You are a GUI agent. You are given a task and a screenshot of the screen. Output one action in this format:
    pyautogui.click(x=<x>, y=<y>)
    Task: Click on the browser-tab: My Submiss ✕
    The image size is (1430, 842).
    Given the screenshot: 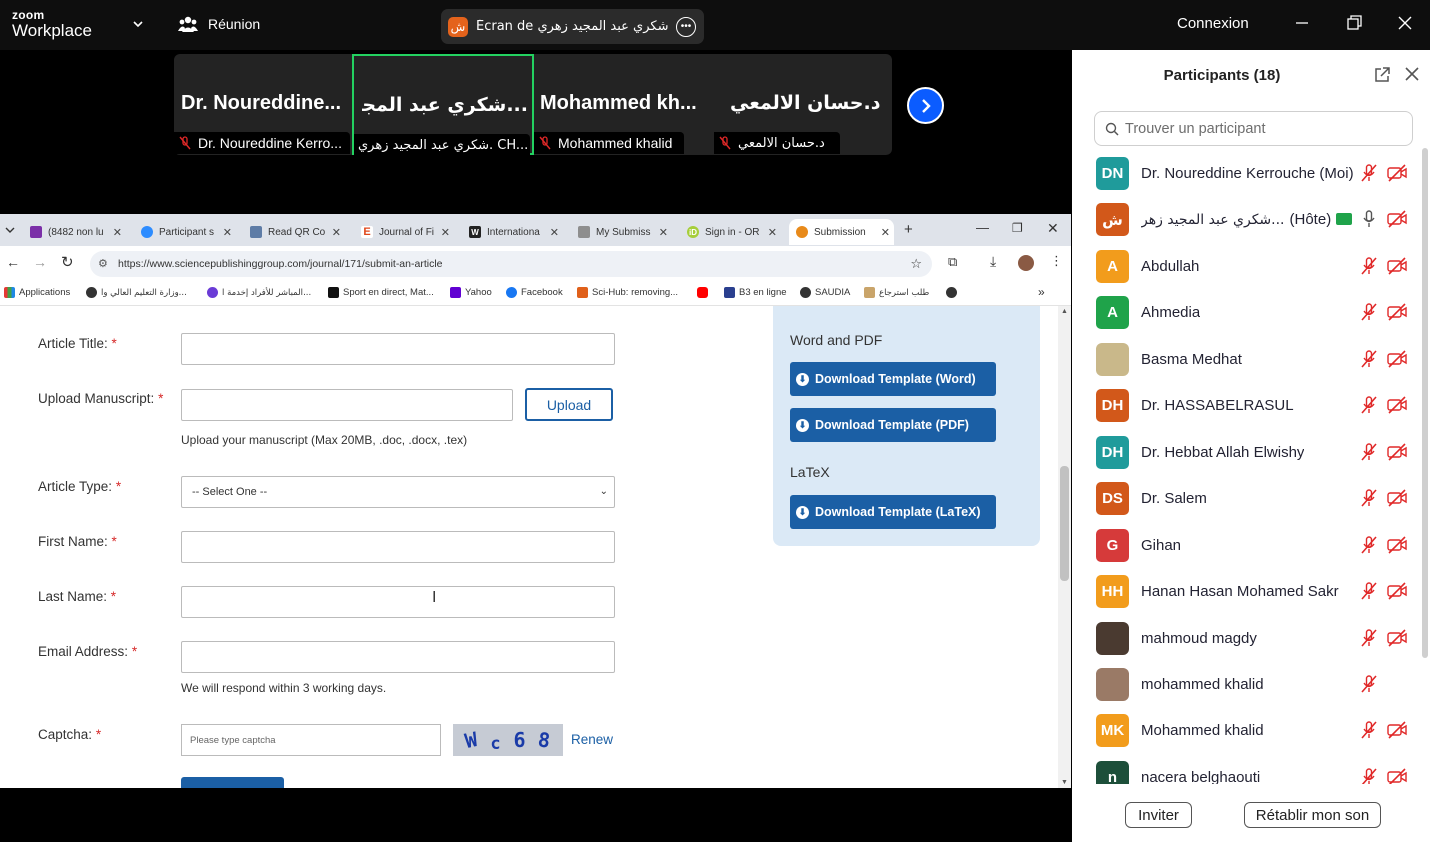 What is the action you would take?
    pyautogui.click(x=625, y=232)
    